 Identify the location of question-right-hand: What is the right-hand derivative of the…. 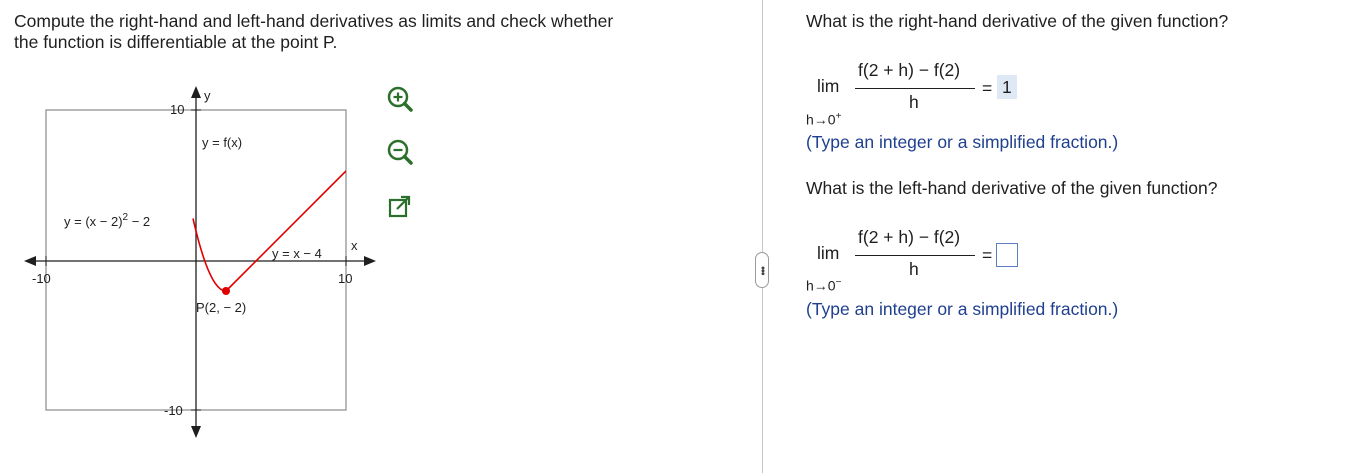
(1017, 21).